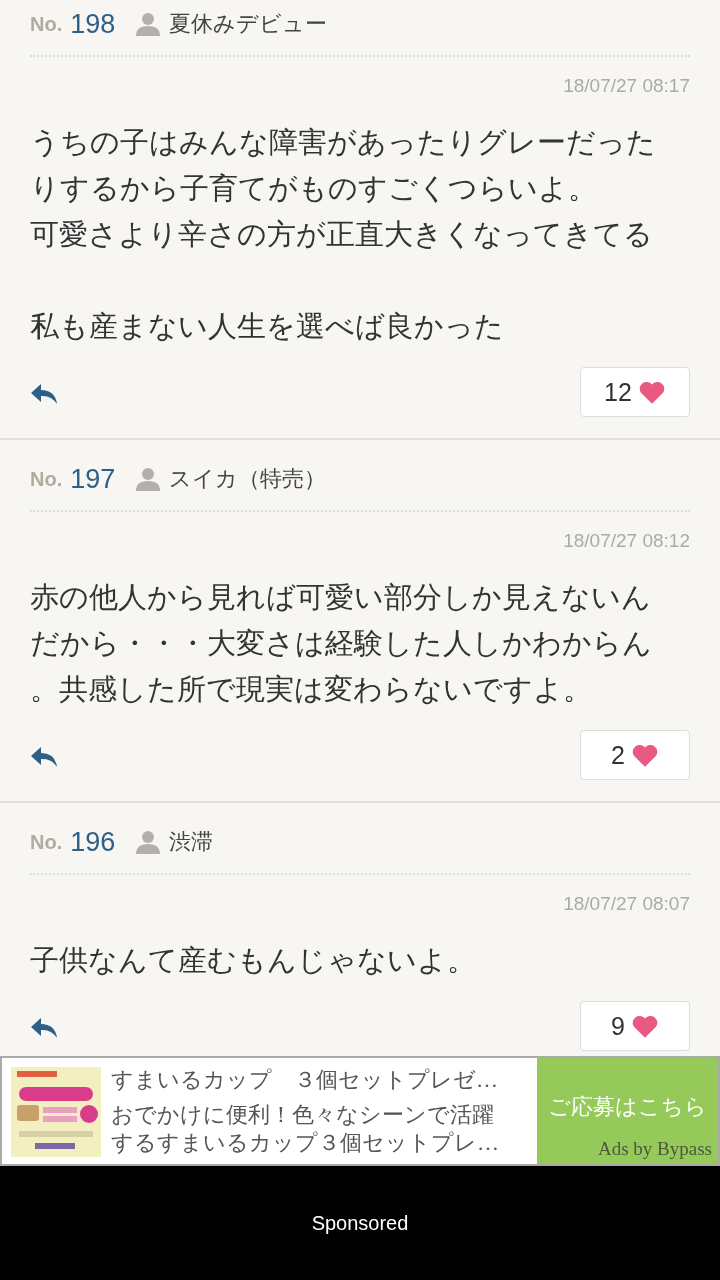  I want to click on post-date: 18/07/27 08:12, so click(626, 541).